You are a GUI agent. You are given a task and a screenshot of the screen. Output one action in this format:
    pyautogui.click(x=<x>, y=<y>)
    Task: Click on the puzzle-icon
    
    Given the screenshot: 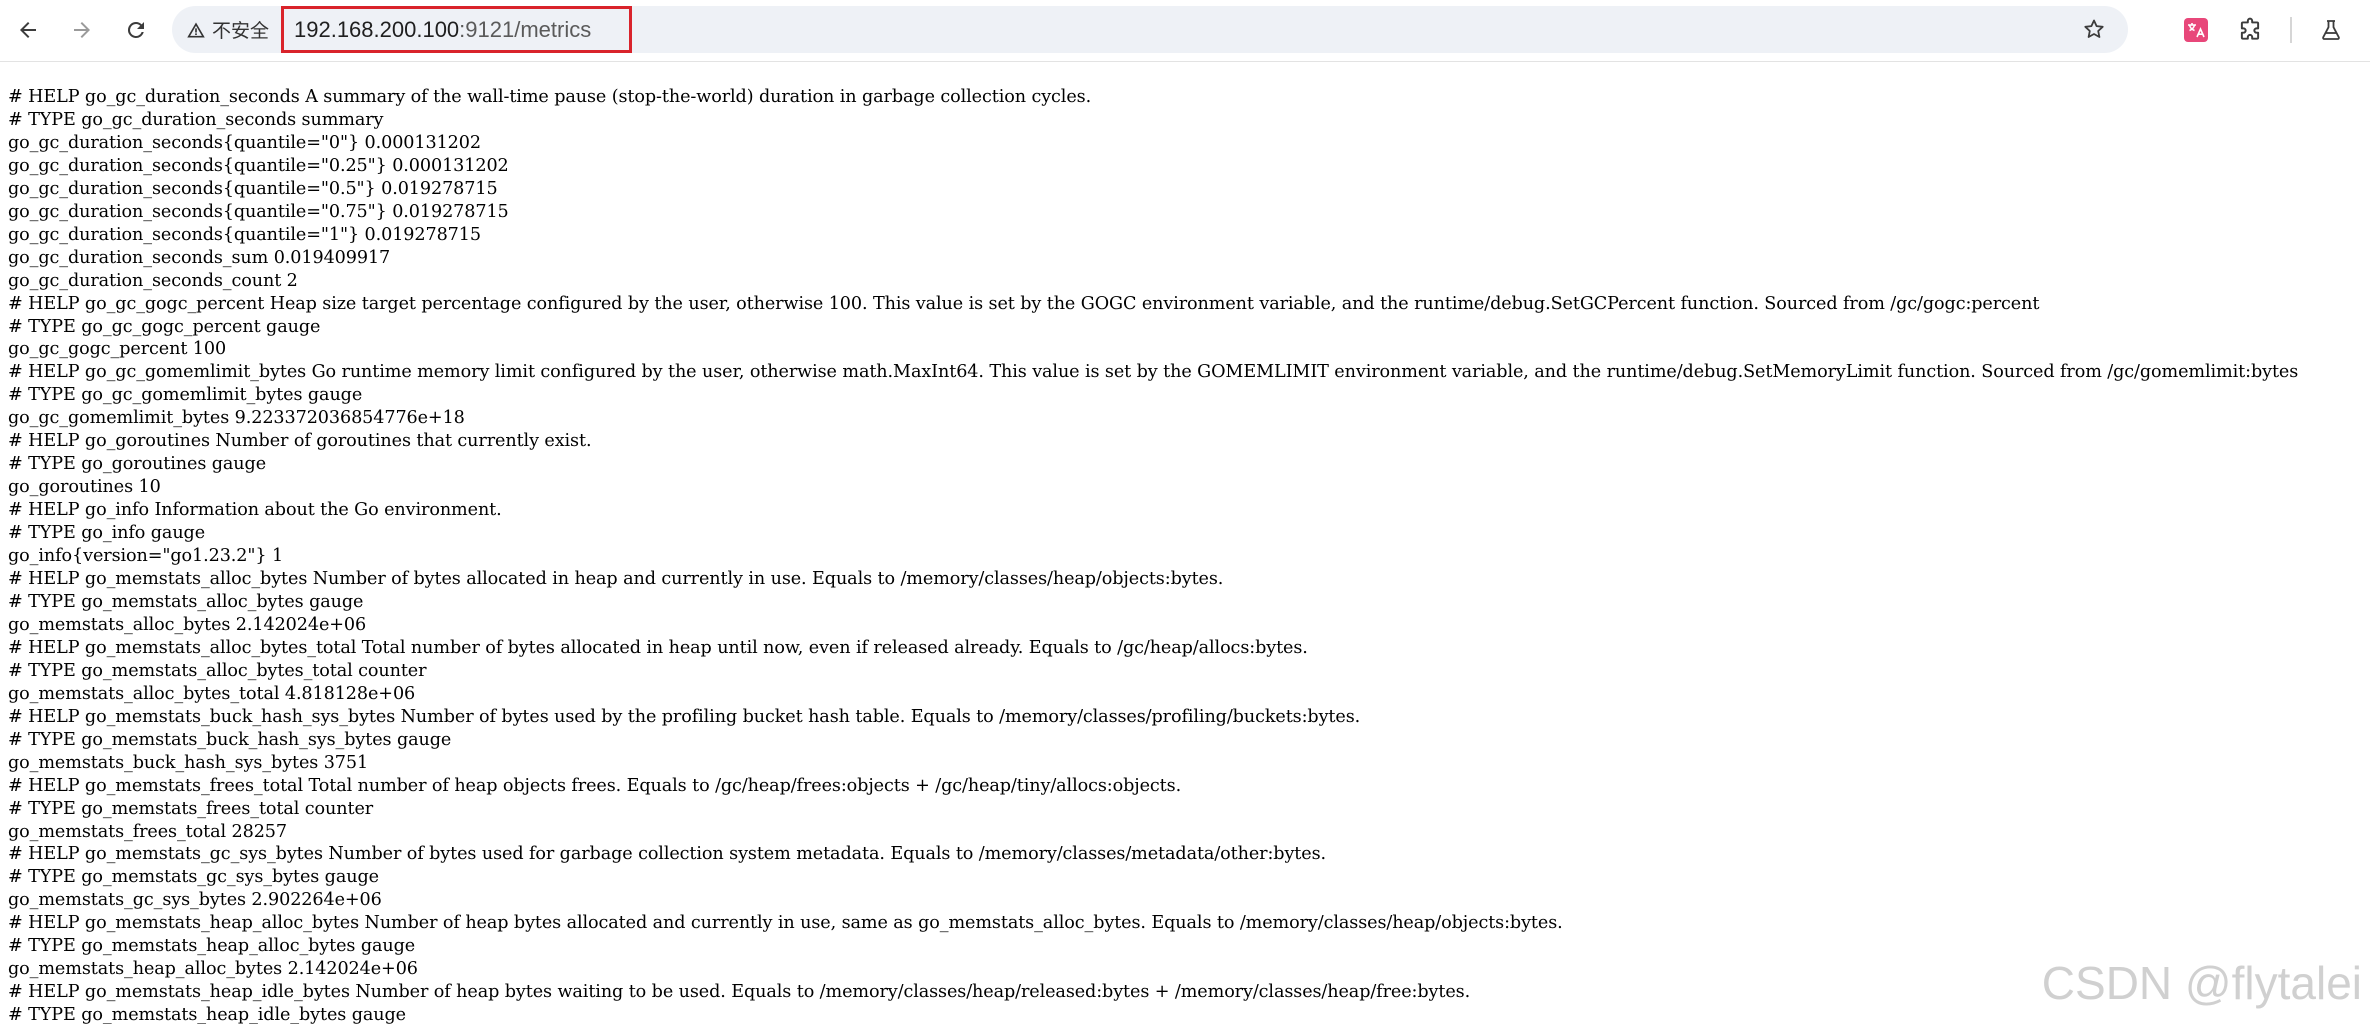 What is the action you would take?
    pyautogui.click(x=2250, y=28)
    